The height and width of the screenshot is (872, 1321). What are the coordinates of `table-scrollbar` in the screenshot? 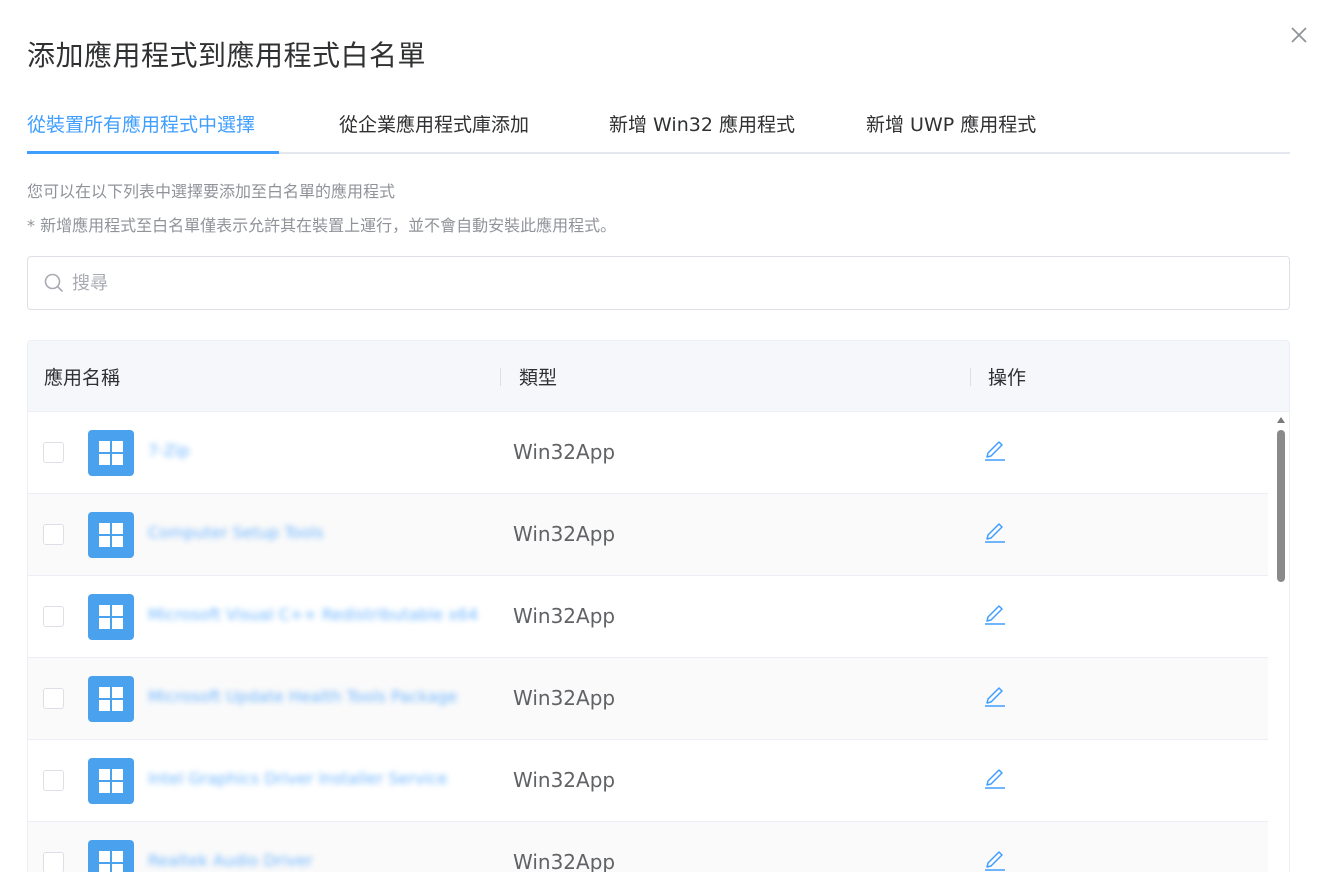 It's located at (1281, 642).